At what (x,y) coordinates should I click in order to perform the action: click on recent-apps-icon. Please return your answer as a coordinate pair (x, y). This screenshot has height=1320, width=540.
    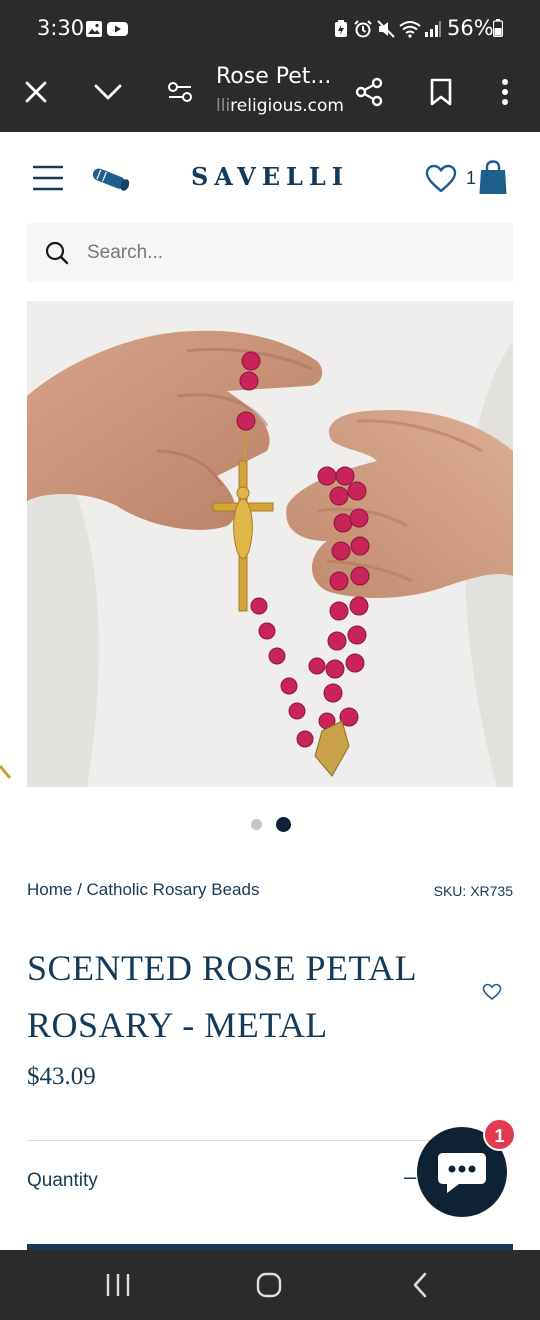
    Looking at the image, I should click on (118, 1285).